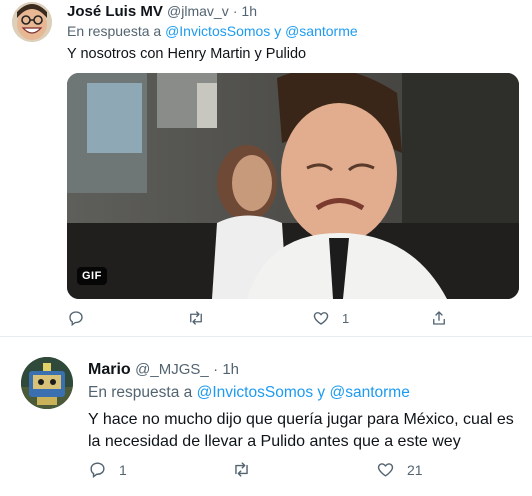  I want to click on robot-avatar-icon, so click(47, 383).